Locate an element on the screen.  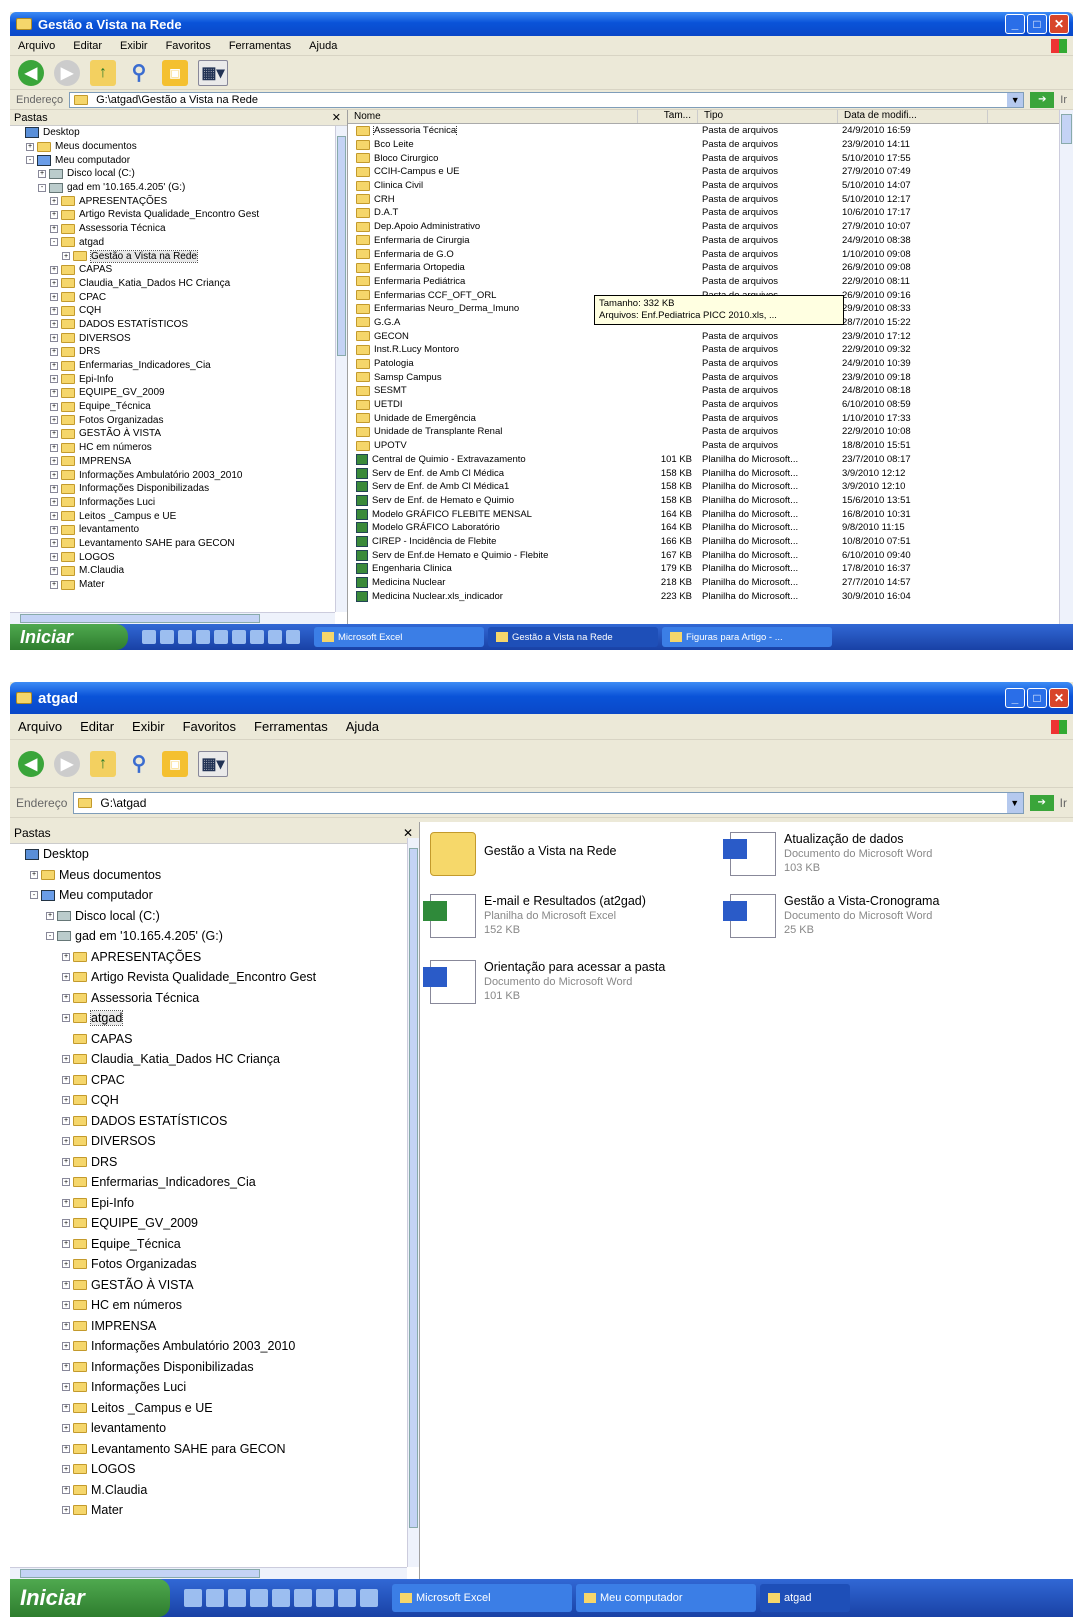
tree-item: CAPAS is located at coordinates (214, 1039).